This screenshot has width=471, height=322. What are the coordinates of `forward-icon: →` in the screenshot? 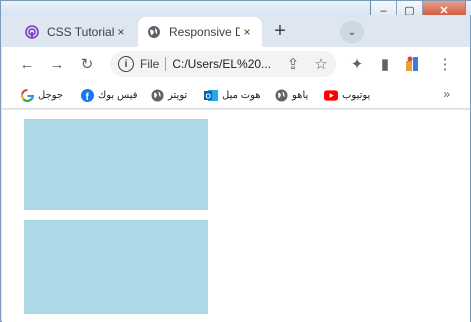 It's located at (57, 64).